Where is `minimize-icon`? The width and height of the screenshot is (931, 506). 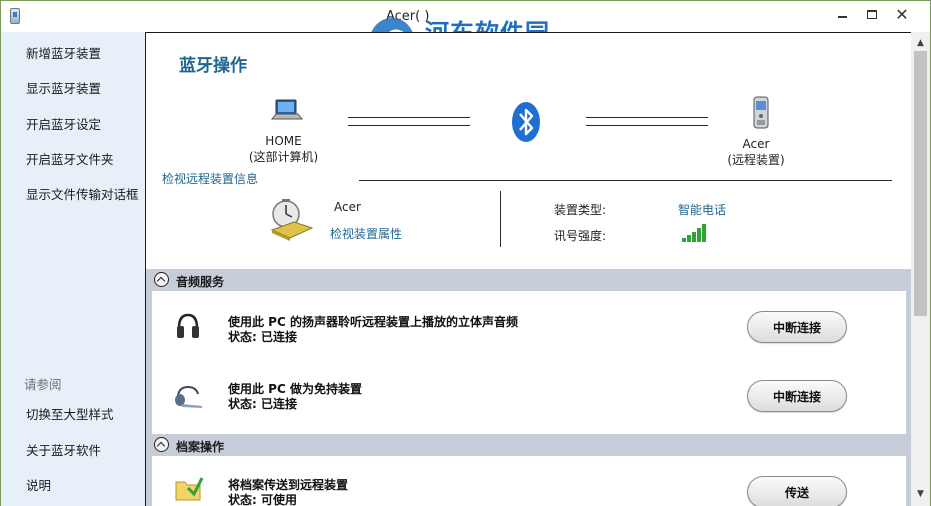 minimize-icon is located at coordinates (842, 17).